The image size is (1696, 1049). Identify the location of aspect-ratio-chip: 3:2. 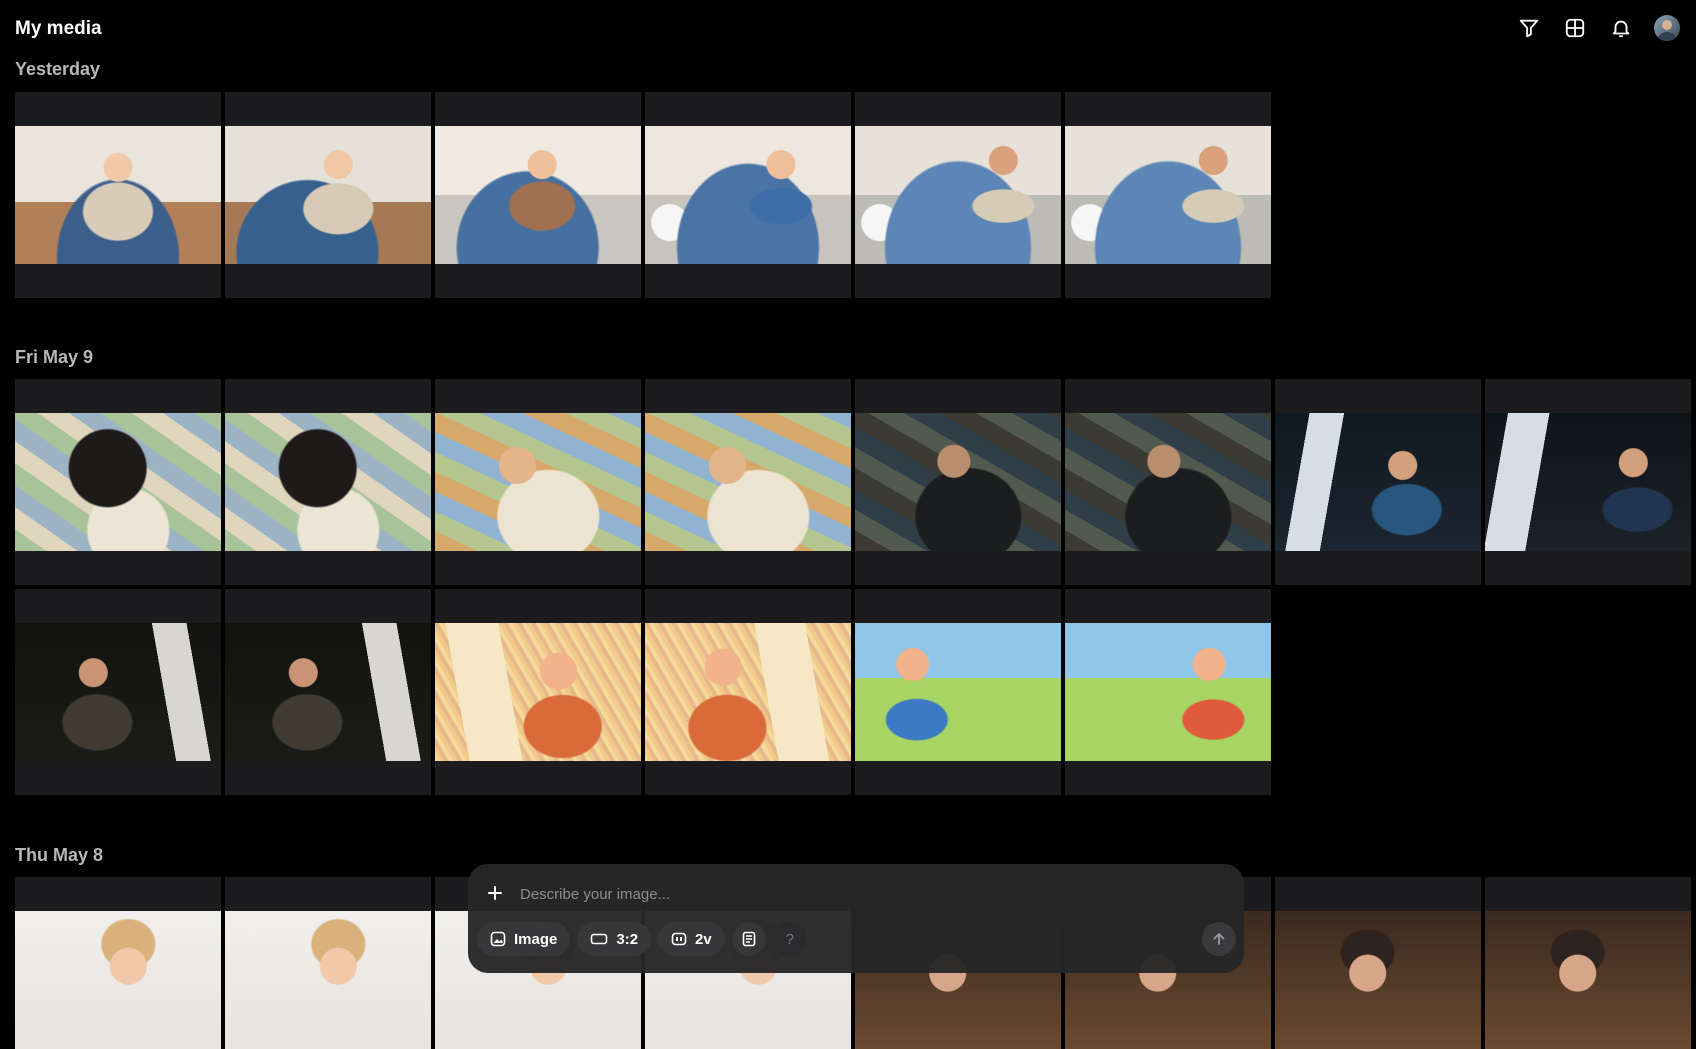
(614, 939).